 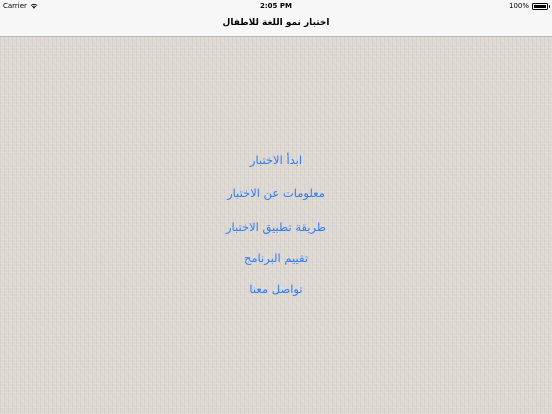 What do you see at coordinates (276, 160) in the screenshot?
I see `start-test-button: ابدأ الاختبار` at bounding box center [276, 160].